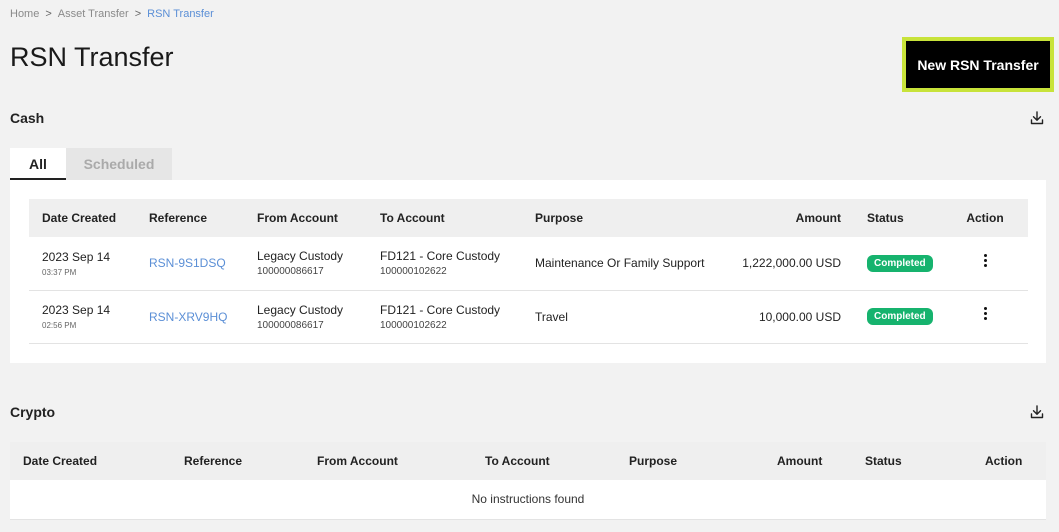  I want to click on time-created: 03:37 PM, so click(59, 272).